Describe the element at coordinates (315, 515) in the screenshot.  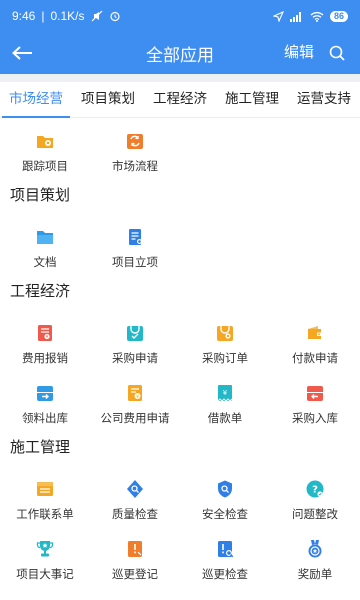
I see `app-label: 问题整改` at that location.